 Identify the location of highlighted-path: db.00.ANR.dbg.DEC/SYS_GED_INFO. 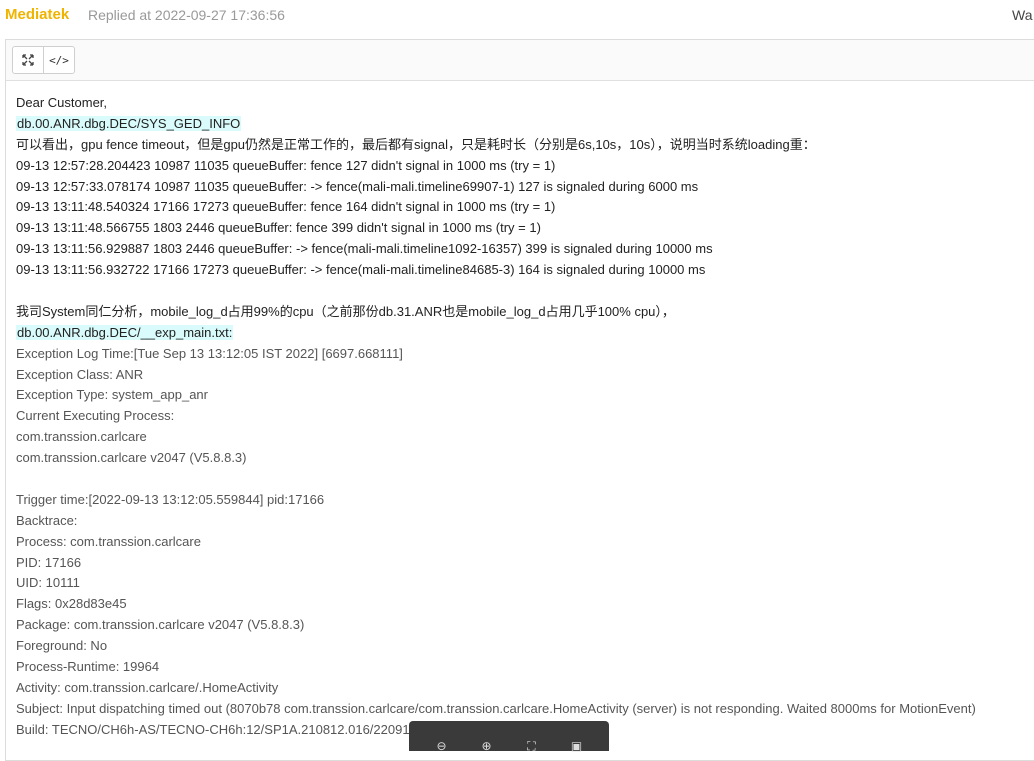
(129, 123).